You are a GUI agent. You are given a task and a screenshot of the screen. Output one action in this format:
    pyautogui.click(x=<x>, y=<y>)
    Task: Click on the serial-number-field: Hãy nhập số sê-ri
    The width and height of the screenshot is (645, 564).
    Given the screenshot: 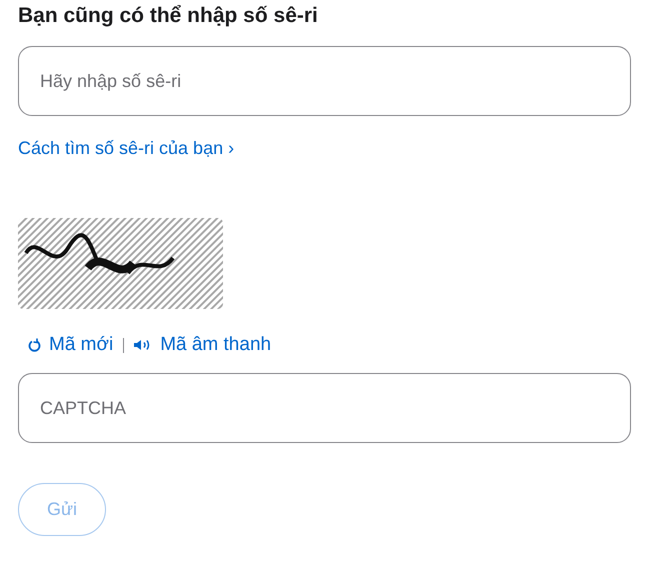 What is the action you would take?
    pyautogui.click(x=324, y=81)
    